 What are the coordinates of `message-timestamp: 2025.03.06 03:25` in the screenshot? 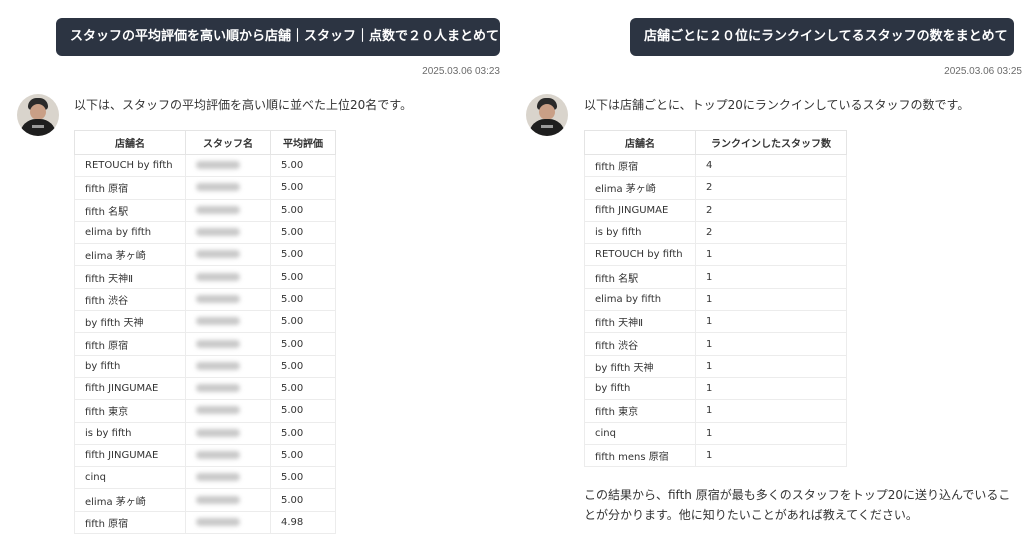 It's located at (983, 71).